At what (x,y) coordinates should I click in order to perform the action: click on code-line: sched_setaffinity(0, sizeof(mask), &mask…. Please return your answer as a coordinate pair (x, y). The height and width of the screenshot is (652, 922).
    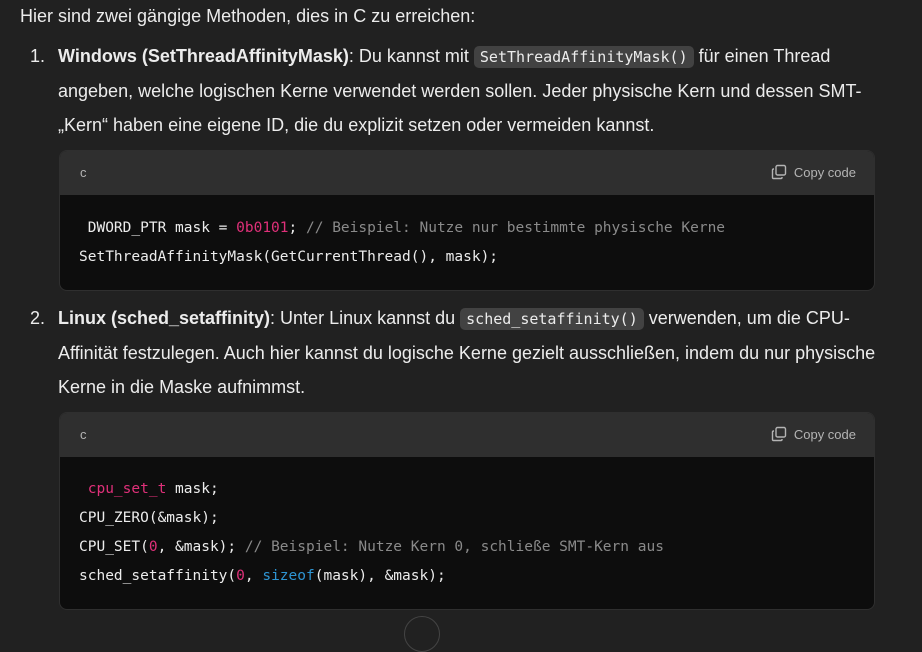
    Looking at the image, I should click on (262, 576).